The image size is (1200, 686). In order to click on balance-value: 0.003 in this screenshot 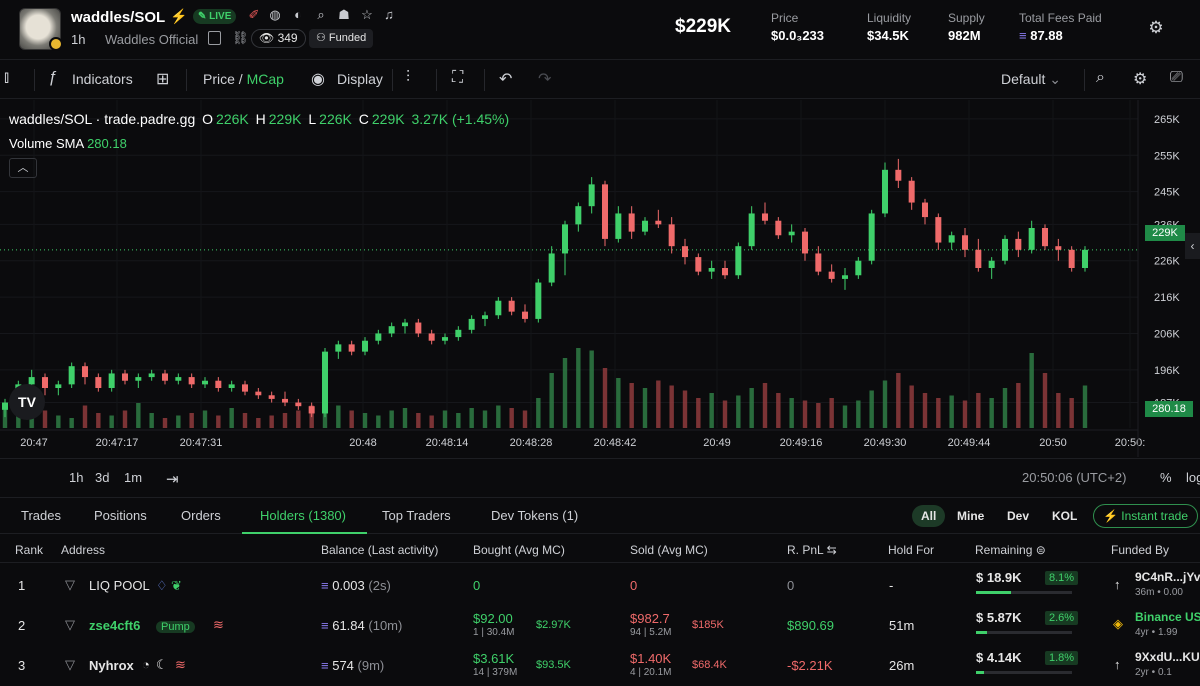, I will do `click(348, 585)`.